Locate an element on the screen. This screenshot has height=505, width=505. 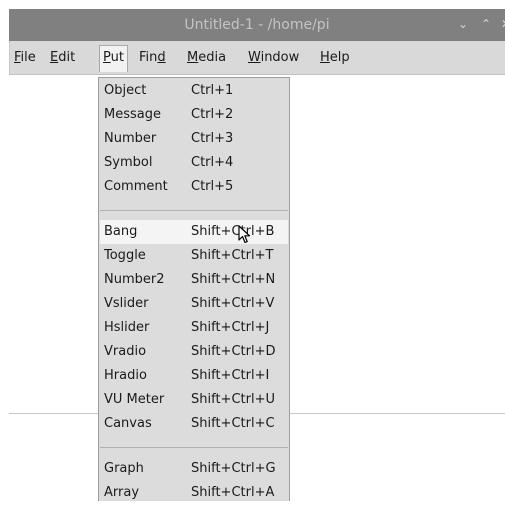
menu-edit-label: dit is located at coordinates (67, 57).